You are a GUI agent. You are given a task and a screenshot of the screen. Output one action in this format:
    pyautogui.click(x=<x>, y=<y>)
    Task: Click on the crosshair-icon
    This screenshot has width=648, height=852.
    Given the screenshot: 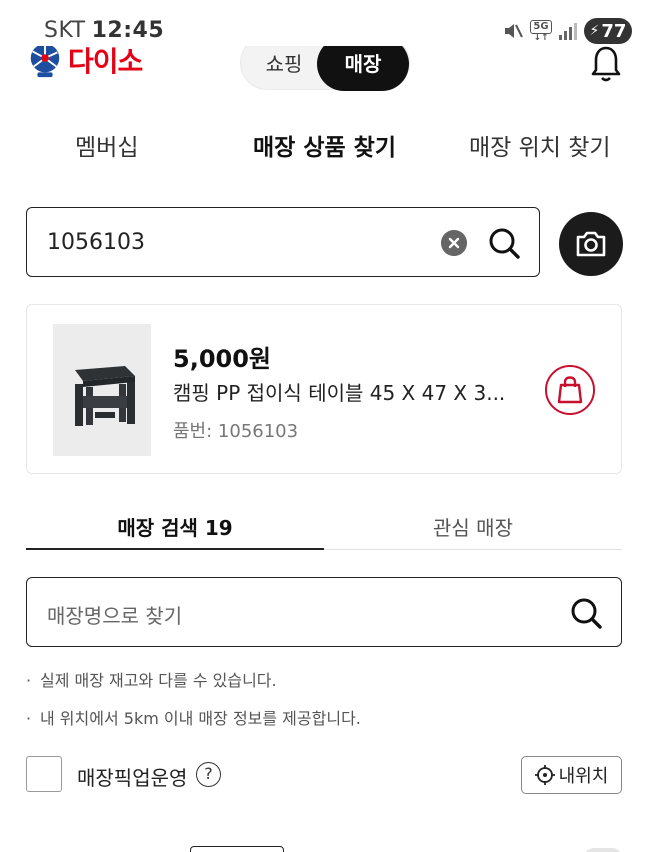 What is the action you would take?
    pyautogui.click(x=544, y=775)
    